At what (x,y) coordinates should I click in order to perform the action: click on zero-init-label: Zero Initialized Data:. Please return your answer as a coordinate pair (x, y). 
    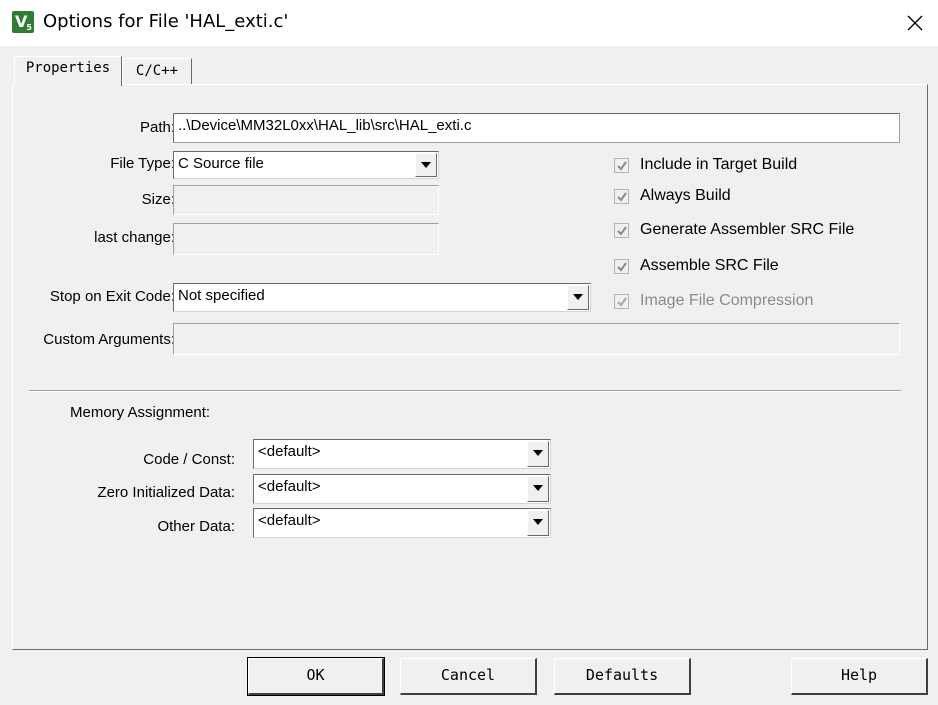
    Looking at the image, I should click on (166, 492).